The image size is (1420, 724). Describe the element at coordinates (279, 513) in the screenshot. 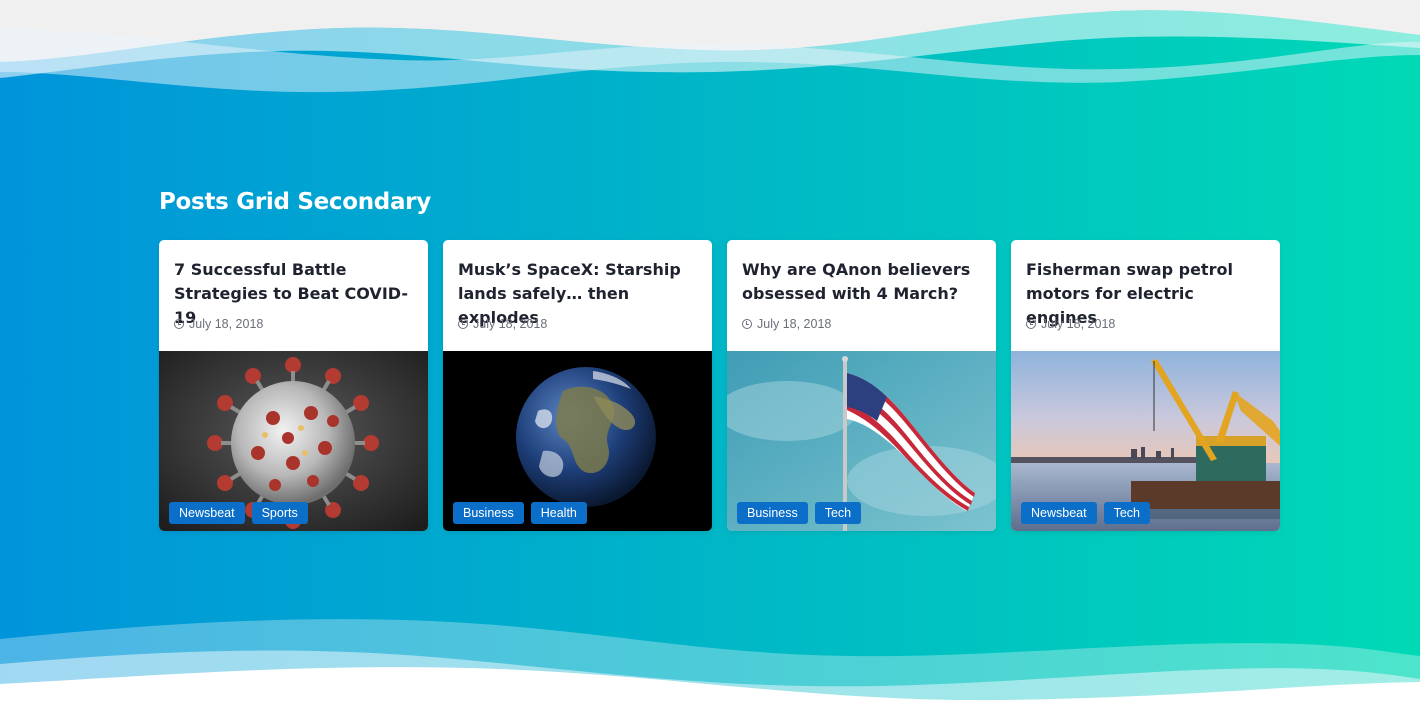

I see `tag-sports: Sports` at that location.